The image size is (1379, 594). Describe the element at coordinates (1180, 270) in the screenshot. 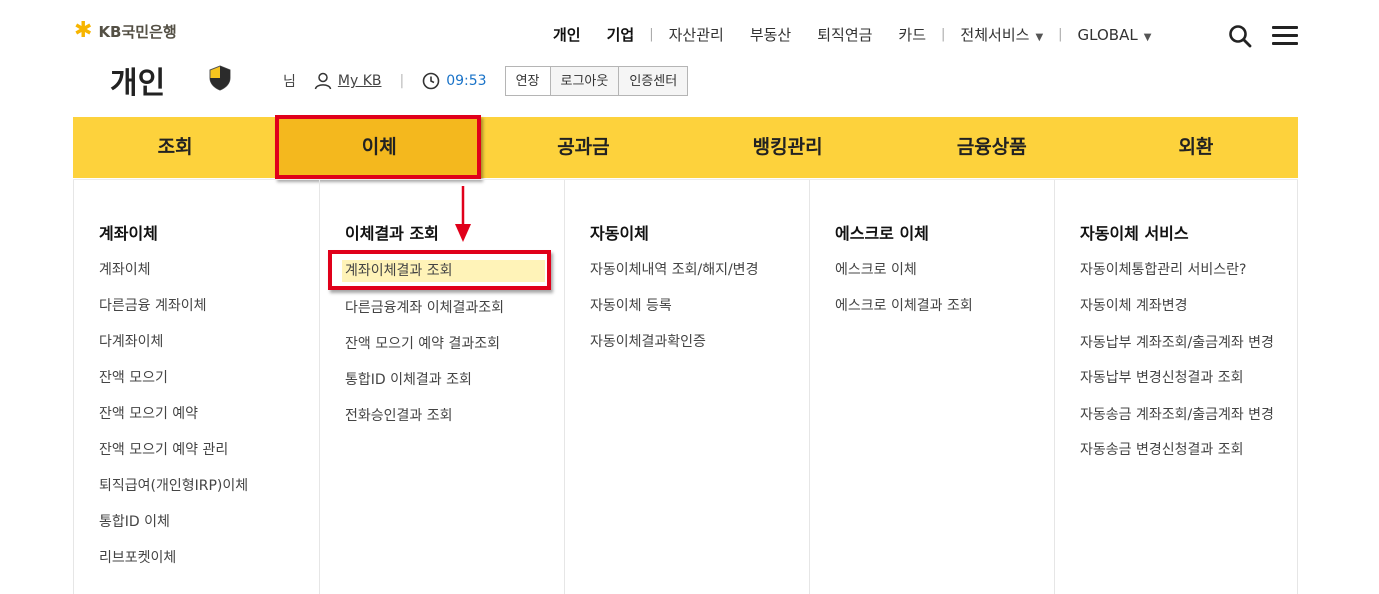

I see `menu-item: 자동이체통합관리 서비스란?` at that location.